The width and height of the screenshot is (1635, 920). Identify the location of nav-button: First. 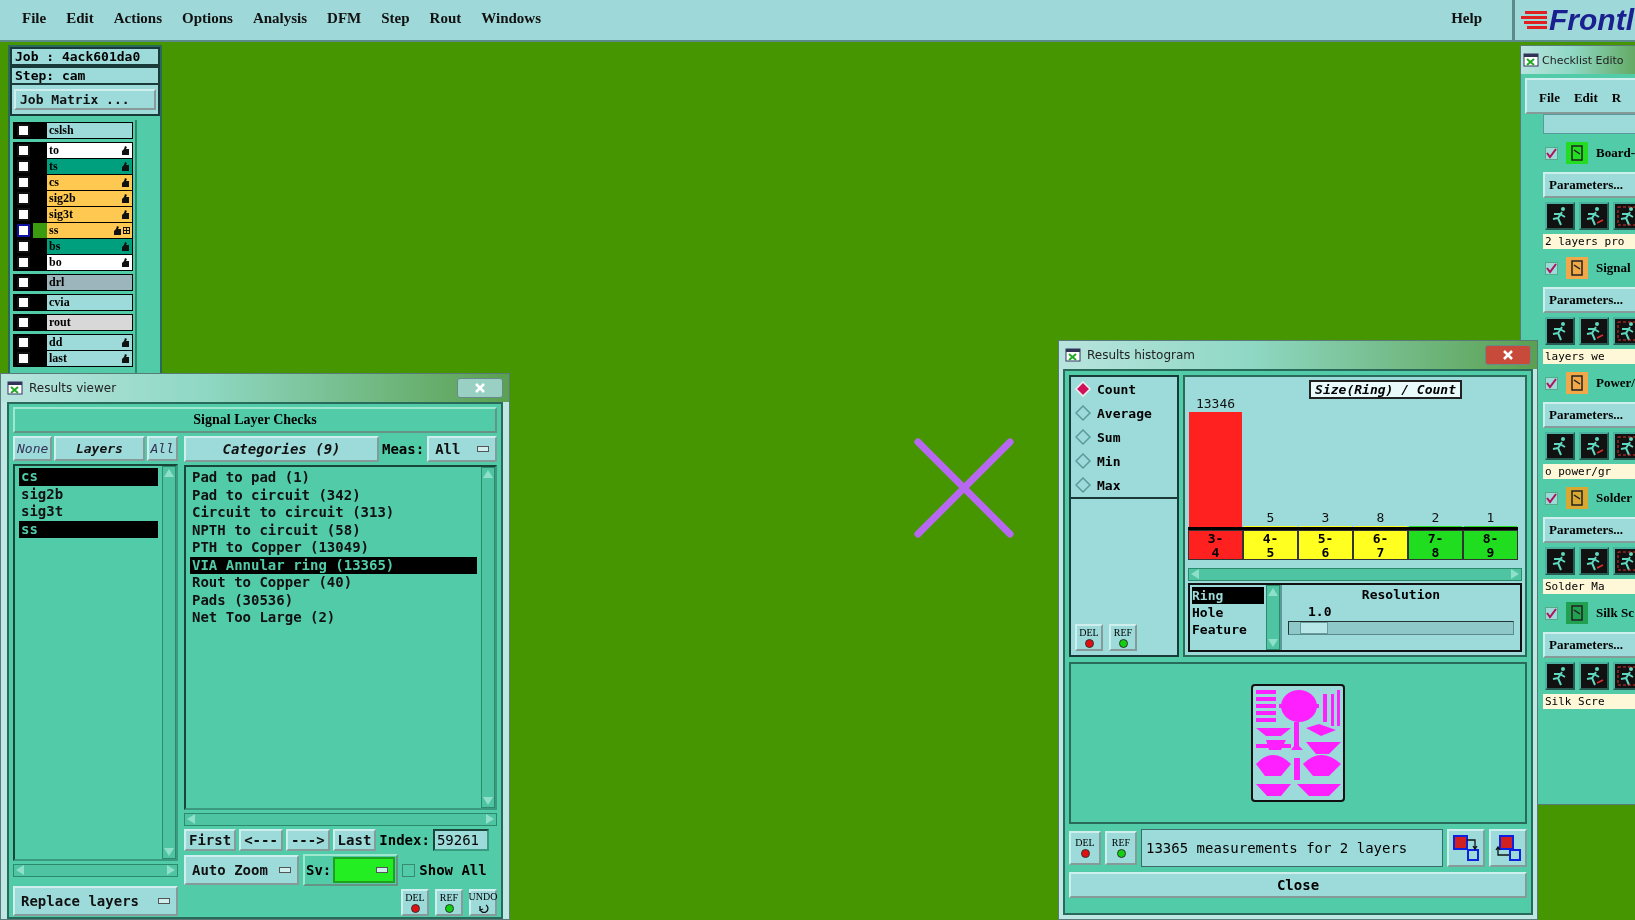
(210, 840).